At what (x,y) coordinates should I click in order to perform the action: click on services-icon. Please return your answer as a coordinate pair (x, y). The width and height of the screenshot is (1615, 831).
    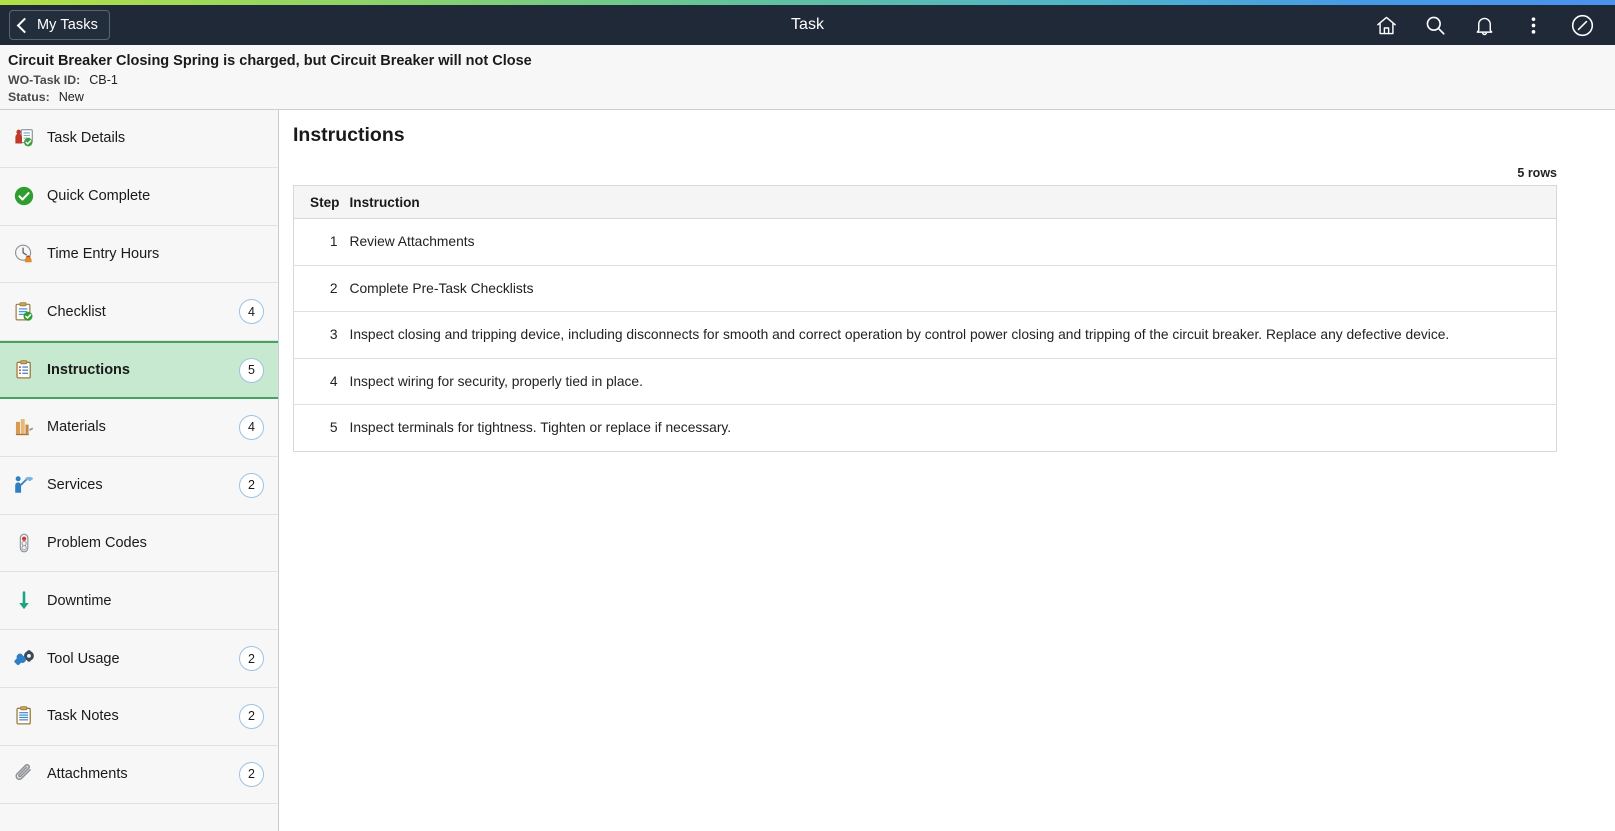
    Looking at the image, I should click on (24, 485).